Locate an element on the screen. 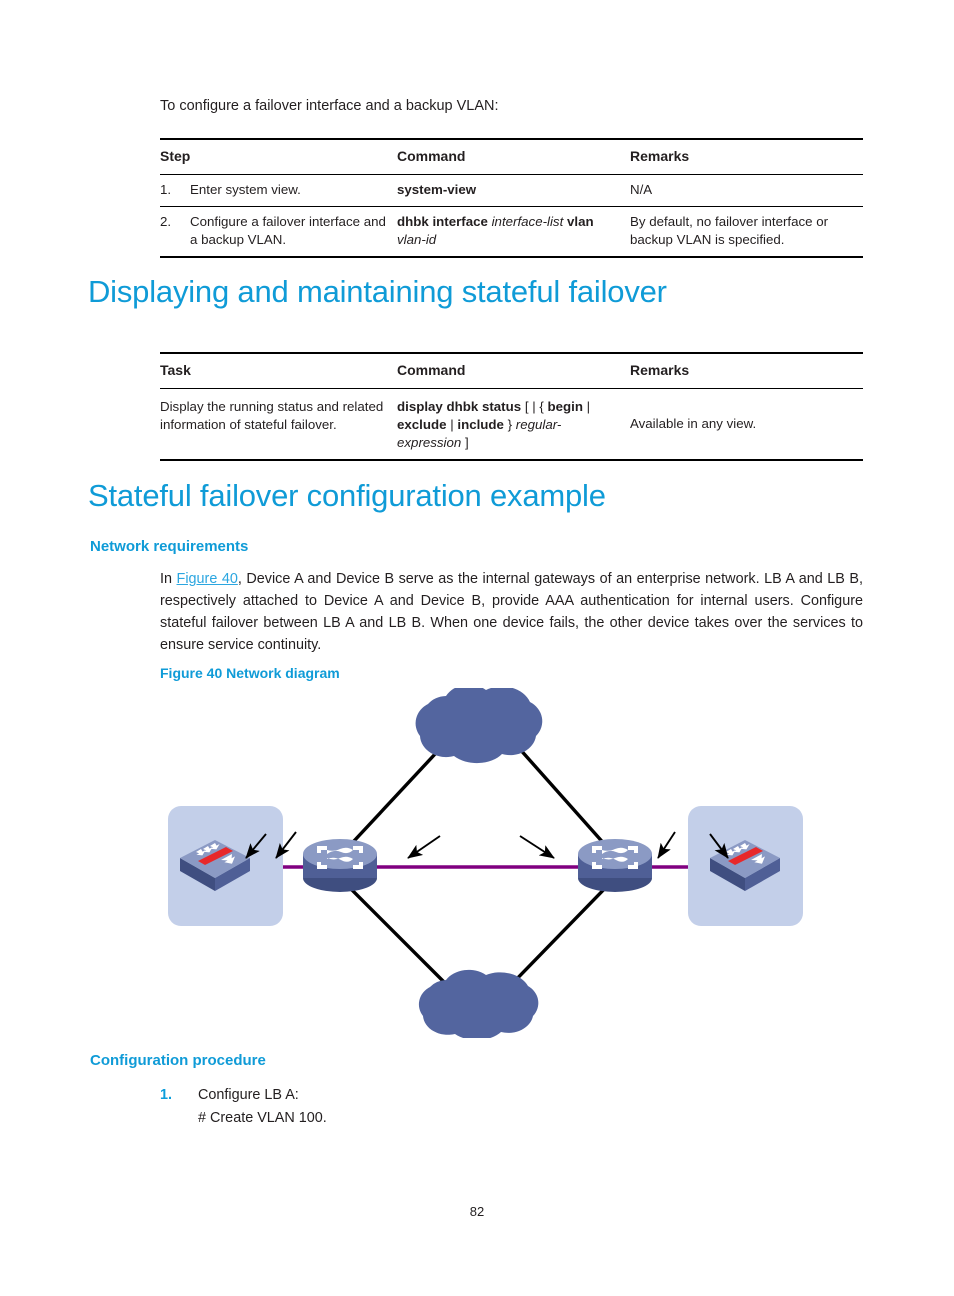 The image size is (954, 1296). callout-arrow-device-b-right is located at coordinates (666, 845).